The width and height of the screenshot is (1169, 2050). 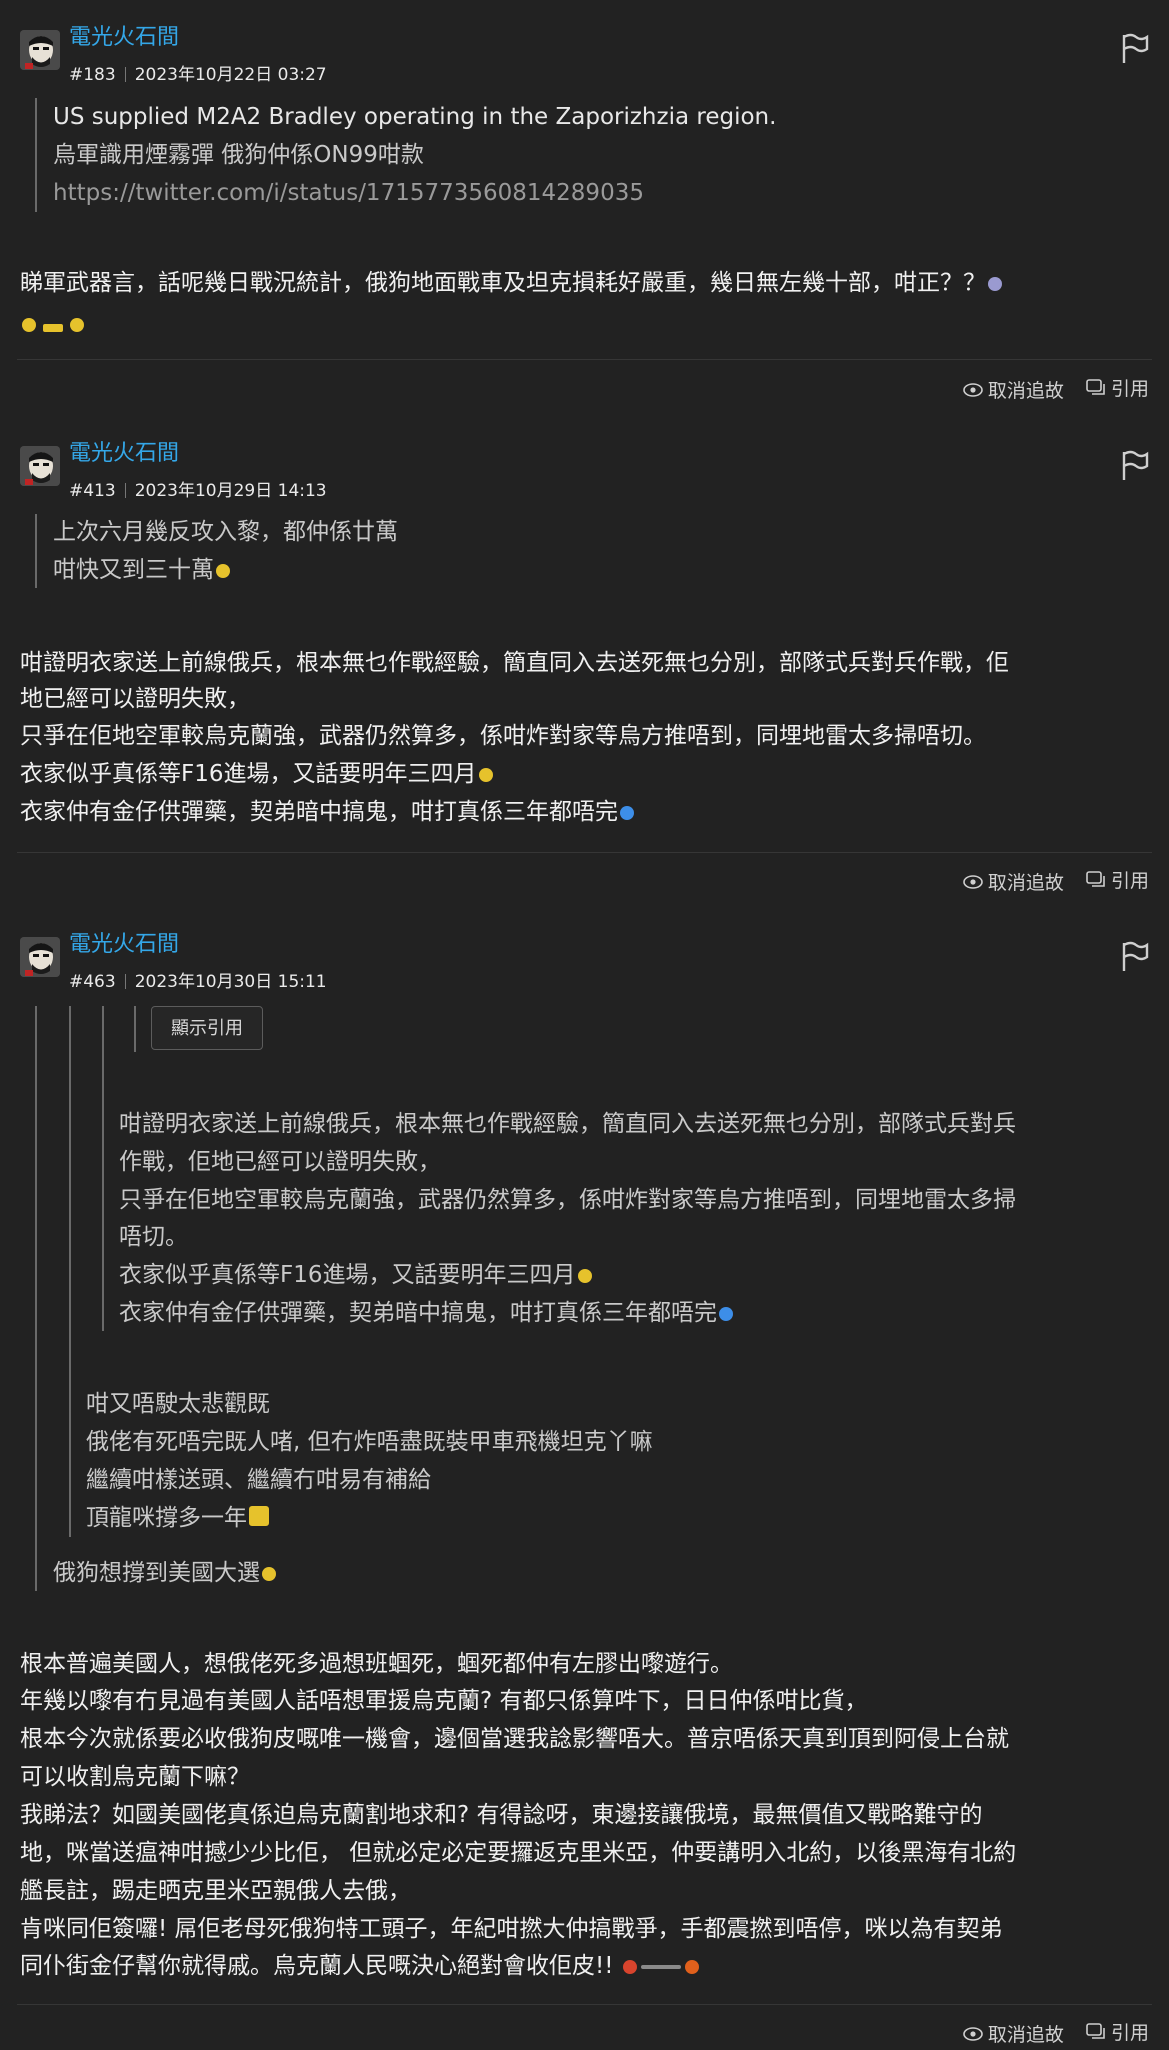 I want to click on nested-quote-text: 衣家仲有金仔供彈藥，契弟暗中搞鬼，咁打真係三年都唔完, so click(x=418, y=1313).